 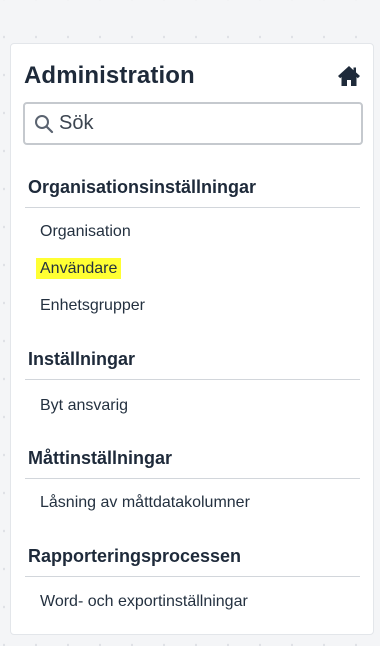 I want to click on panel-header: Administration, so click(x=192, y=77).